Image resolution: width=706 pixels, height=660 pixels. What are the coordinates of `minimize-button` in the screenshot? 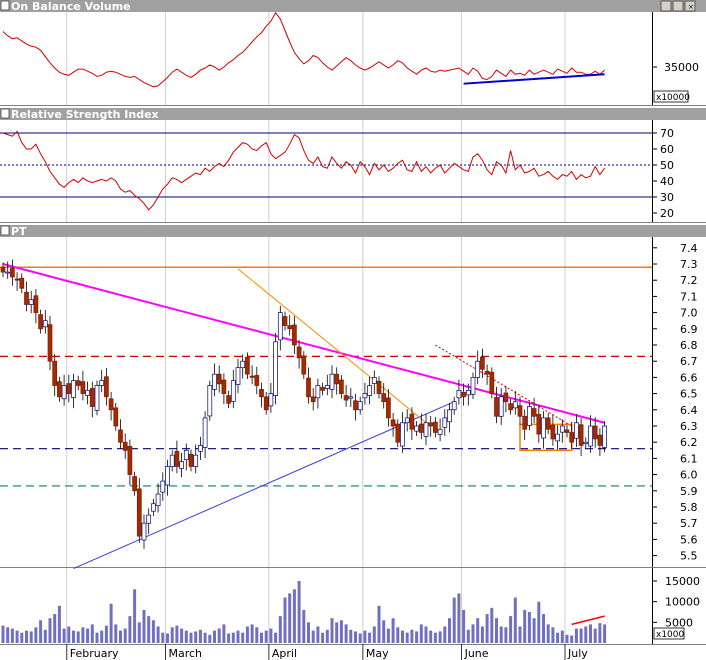 It's located at (666, 6).